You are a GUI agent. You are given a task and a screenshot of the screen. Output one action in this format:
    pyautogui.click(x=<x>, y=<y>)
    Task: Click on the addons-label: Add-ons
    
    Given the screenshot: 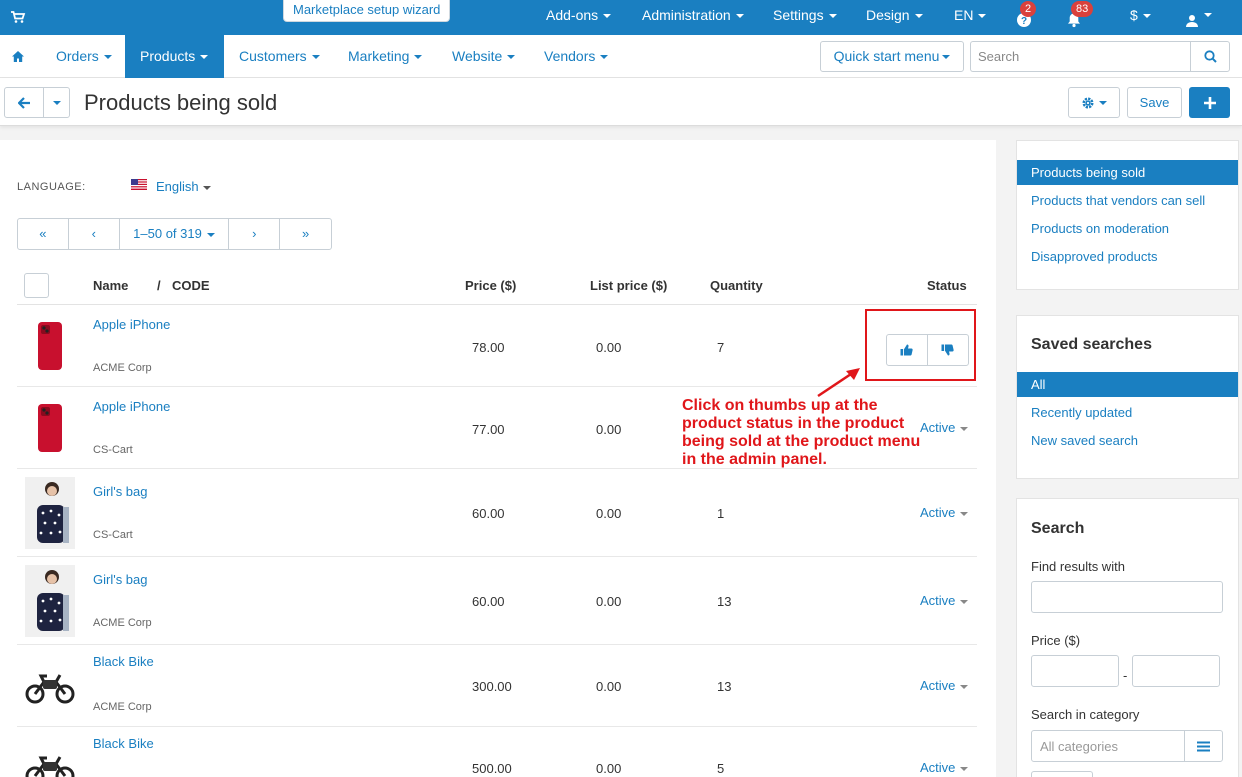 What is the action you would take?
    pyautogui.click(x=572, y=15)
    